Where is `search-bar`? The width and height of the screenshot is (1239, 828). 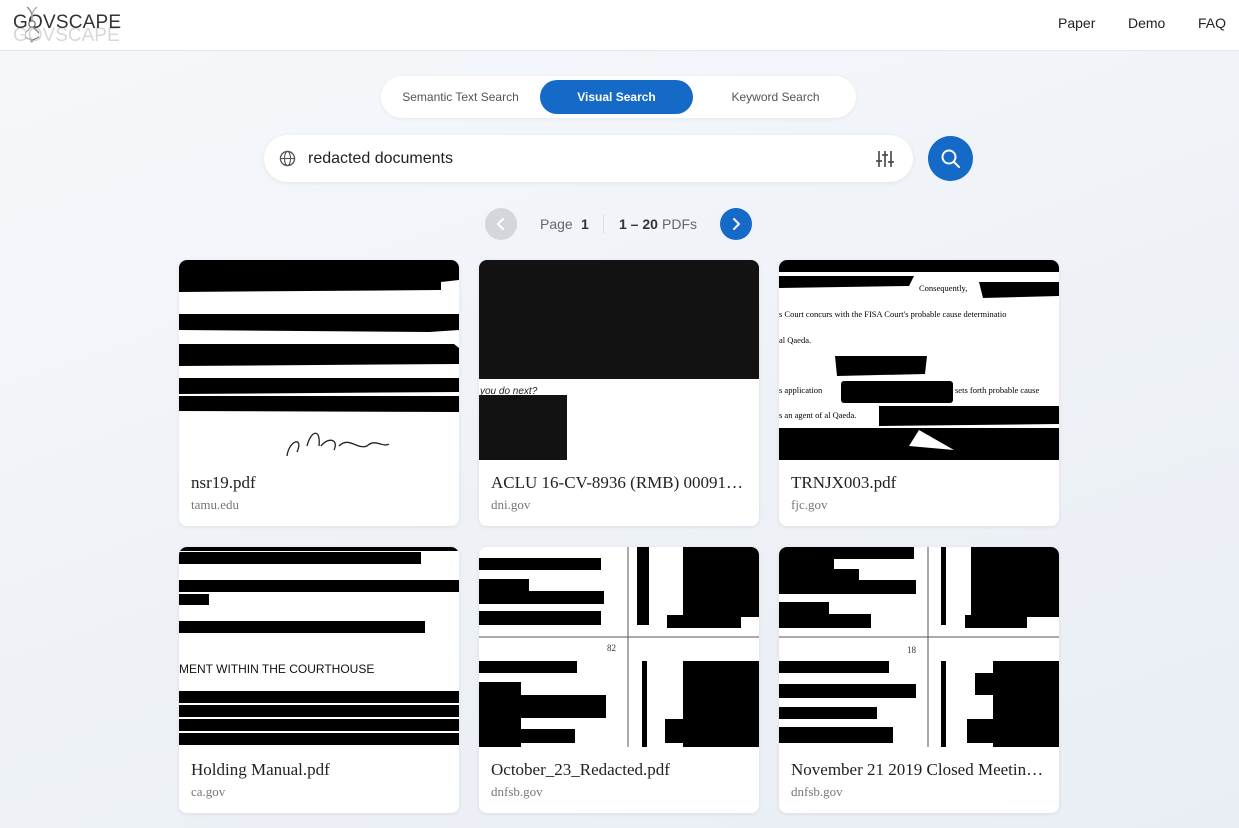 search-bar is located at coordinates (588, 158).